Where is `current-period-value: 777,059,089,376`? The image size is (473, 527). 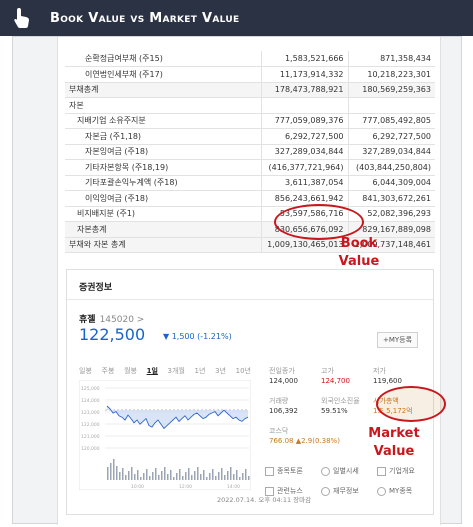
current-period-value: 777,059,089,376 is located at coordinates (304, 121).